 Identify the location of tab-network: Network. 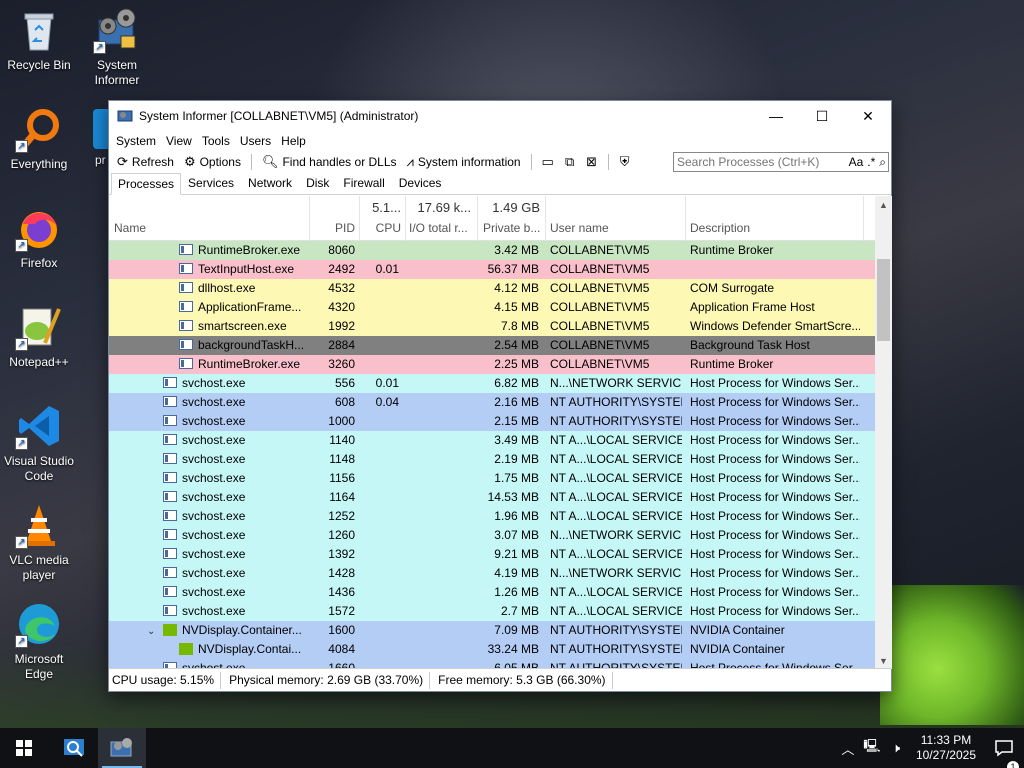
(270, 183).